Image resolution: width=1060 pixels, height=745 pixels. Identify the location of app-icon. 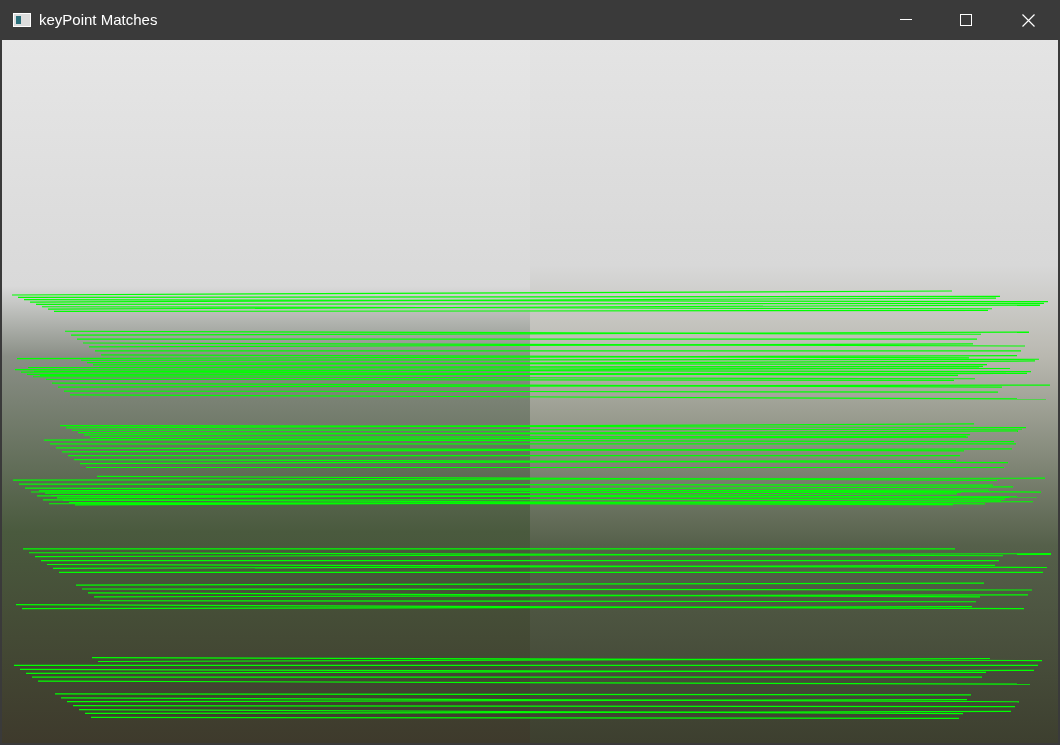
(22, 20).